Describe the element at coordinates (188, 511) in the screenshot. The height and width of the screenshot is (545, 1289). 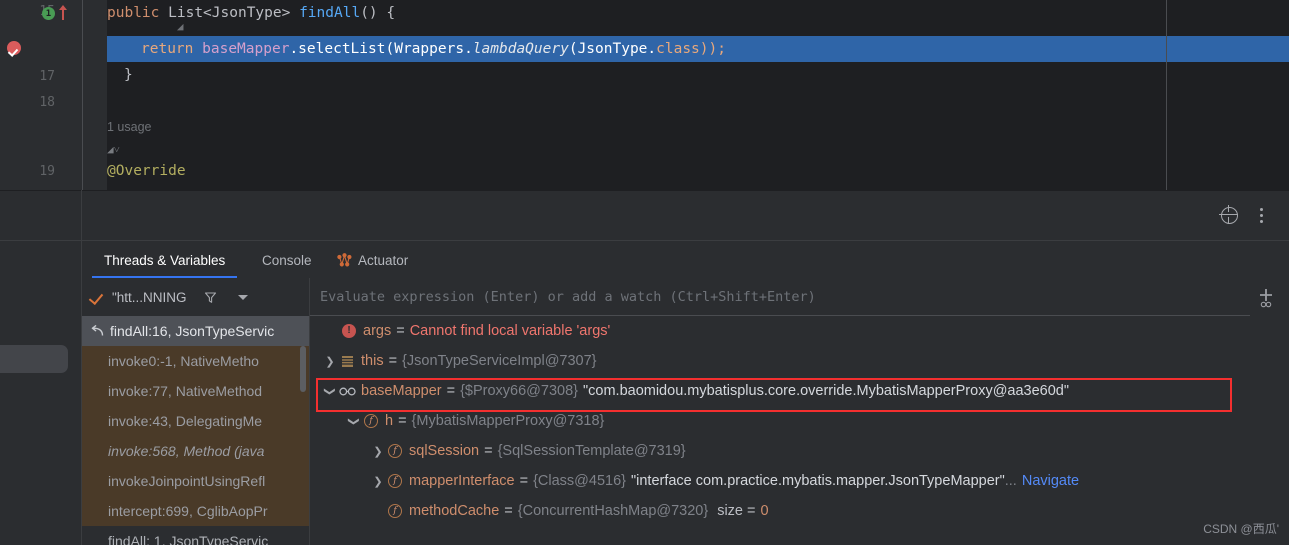
I see `frame-label-6: intercept:699, CglibAopPr` at that location.